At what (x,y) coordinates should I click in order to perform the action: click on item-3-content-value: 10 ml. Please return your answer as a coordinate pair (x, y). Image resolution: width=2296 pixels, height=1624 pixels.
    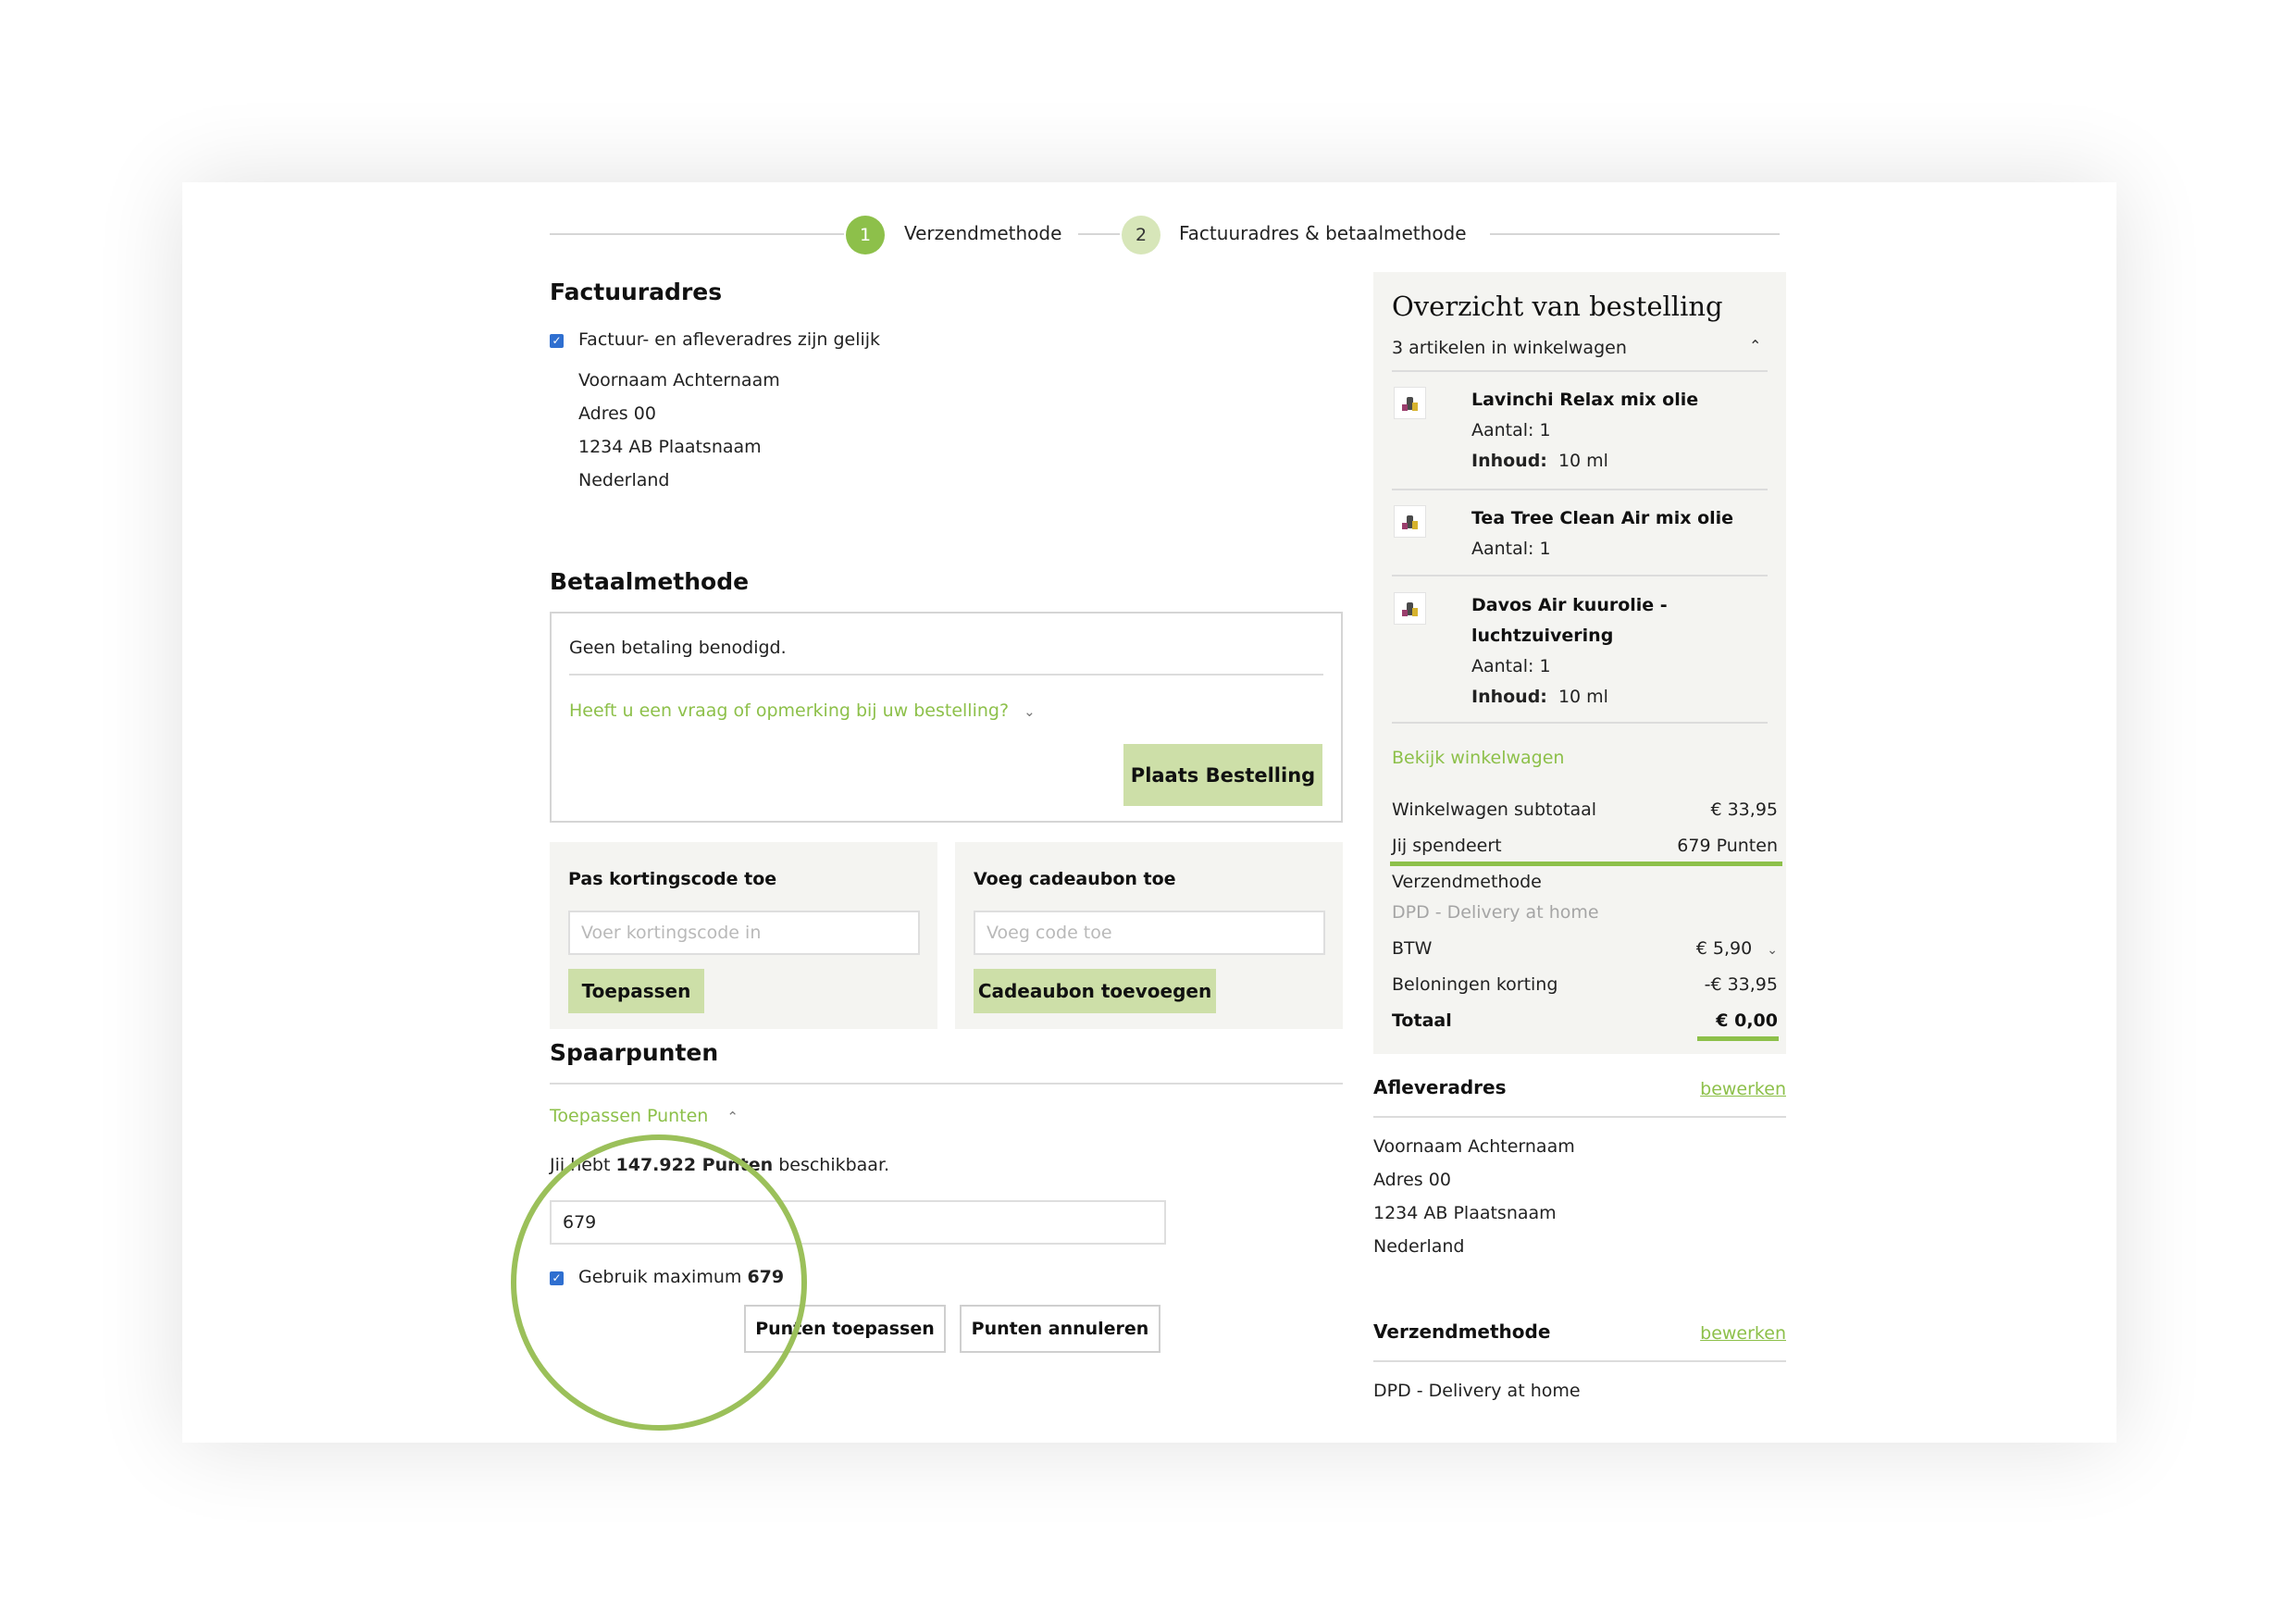
    Looking at the image, I should click on (1583, 697).